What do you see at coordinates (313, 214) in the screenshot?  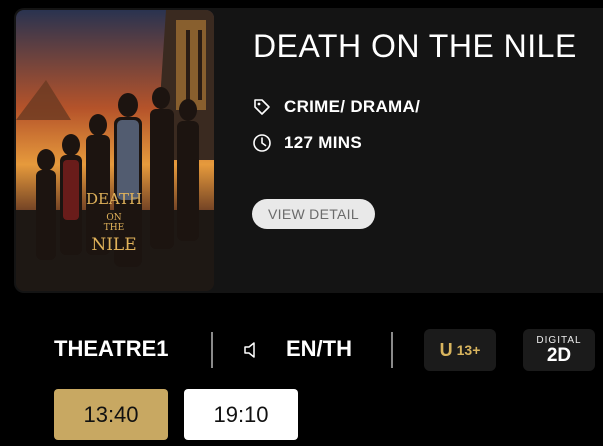 I see `view-detail-button: VIEW DETAIL` at bounding box center [313, 214].